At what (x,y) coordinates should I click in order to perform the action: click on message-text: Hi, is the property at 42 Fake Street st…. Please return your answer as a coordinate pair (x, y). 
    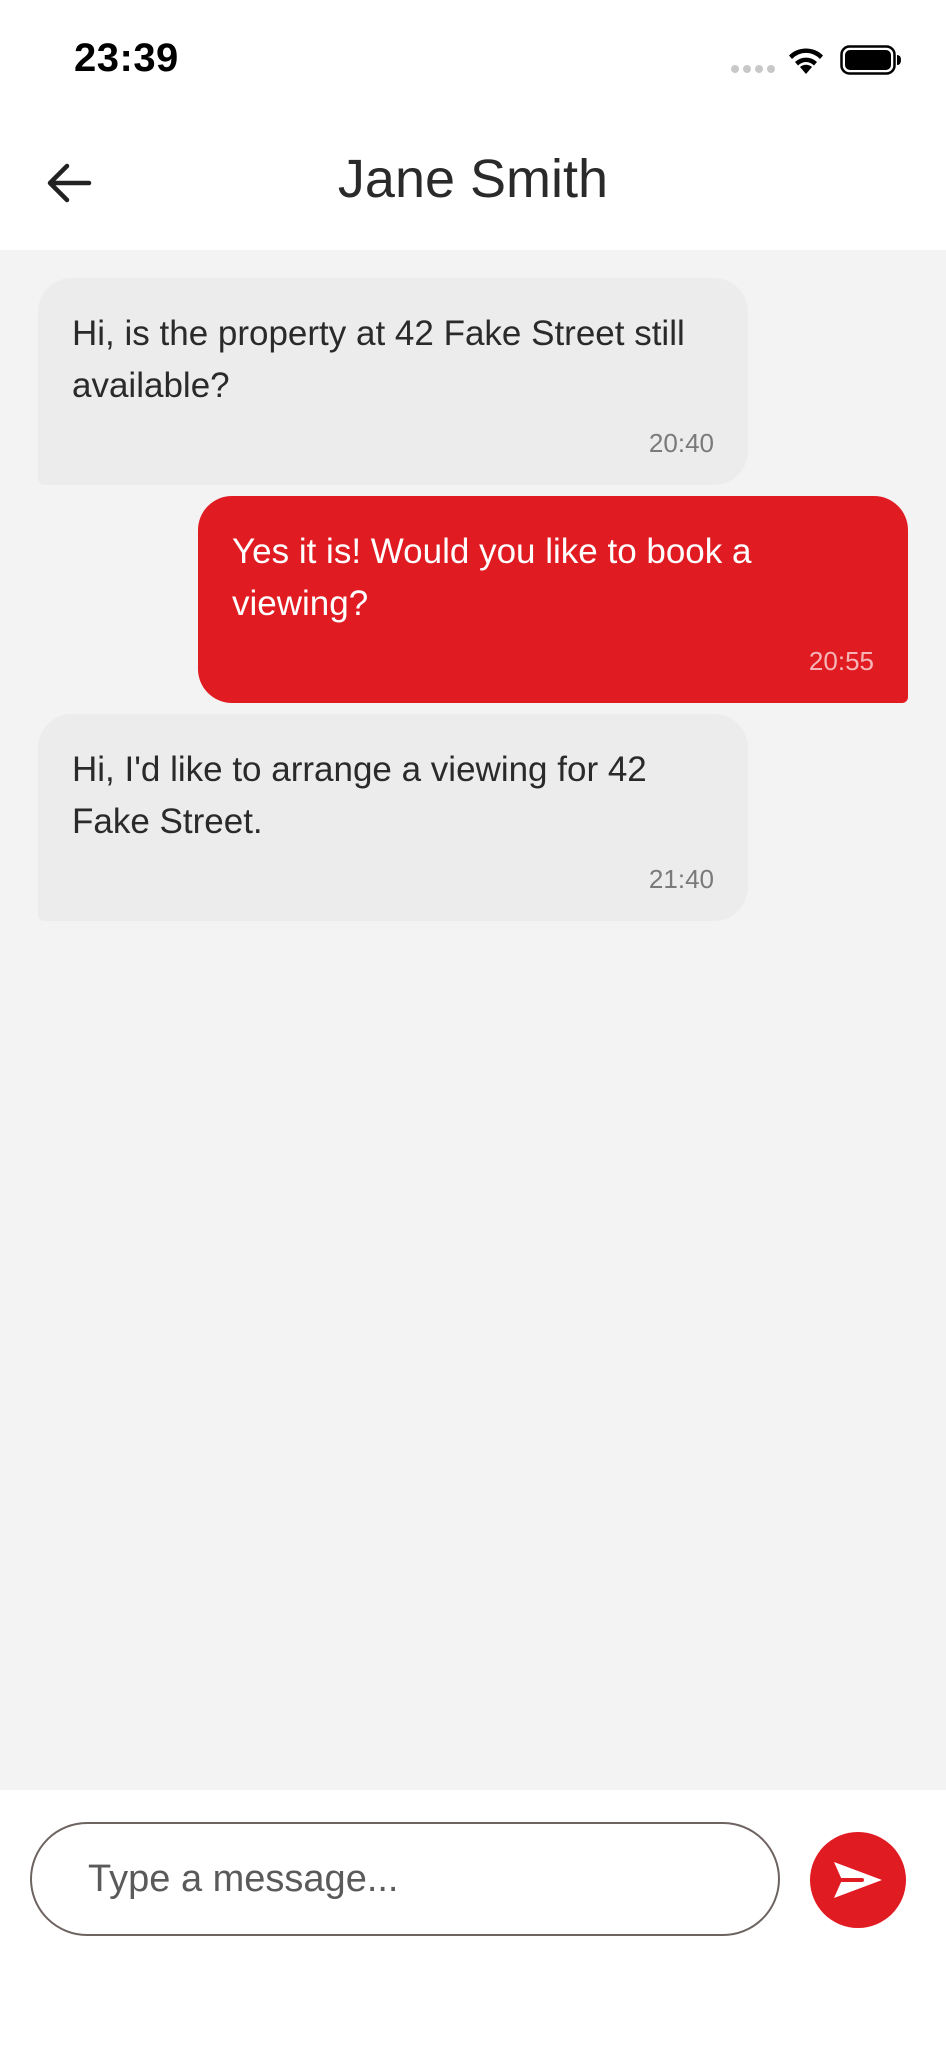
    Looking at the image, I should click on (378, 359).